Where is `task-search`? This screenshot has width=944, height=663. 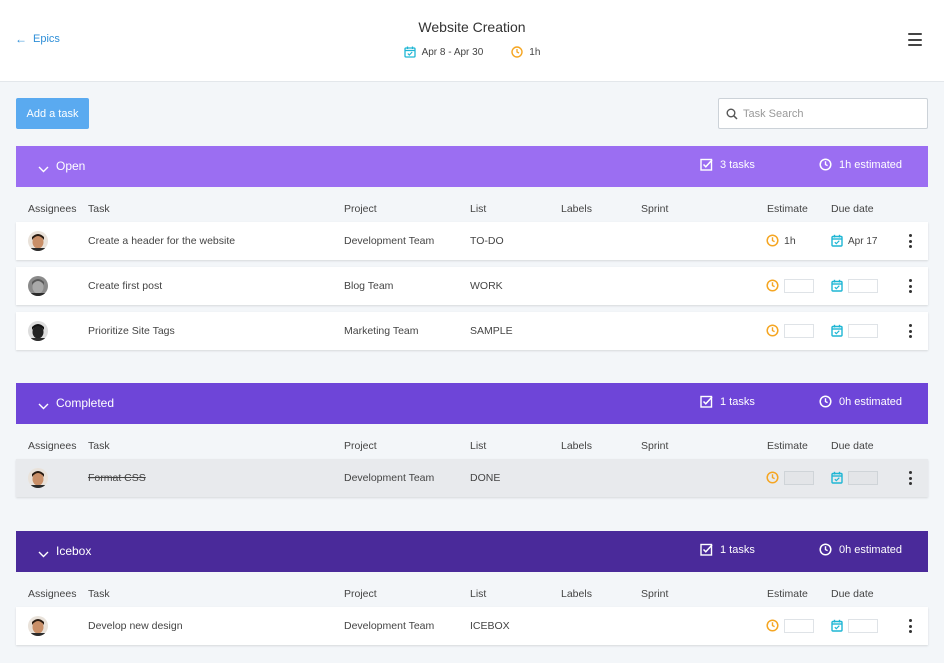 task-search is located at coordinates (823, 113).